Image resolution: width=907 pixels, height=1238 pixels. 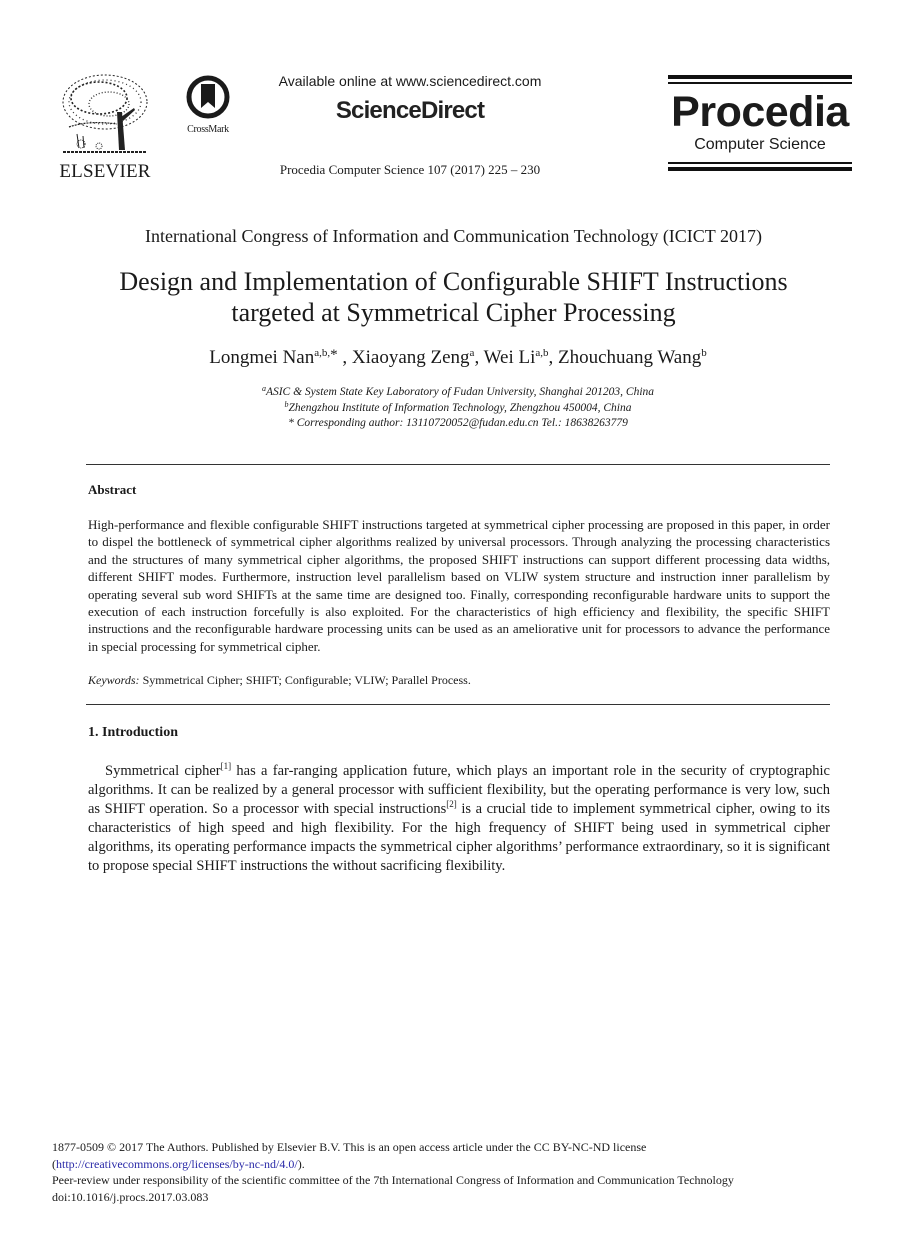 I want to click on elsevier-logo: ELSEVIER, so click(x=105, y=127).